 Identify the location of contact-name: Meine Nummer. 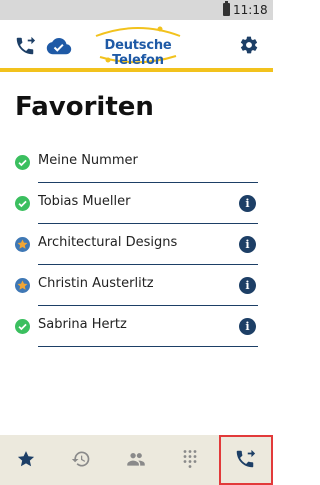
(88, 160).